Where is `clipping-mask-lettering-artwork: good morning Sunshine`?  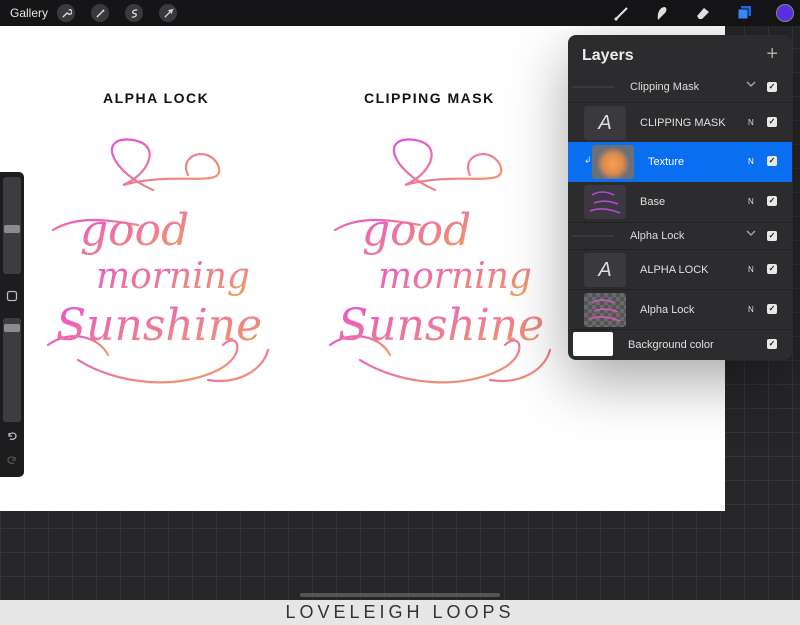 clipping-mask-lettering-artwork: good morning Sunshine is located at coordinates (440, 261).